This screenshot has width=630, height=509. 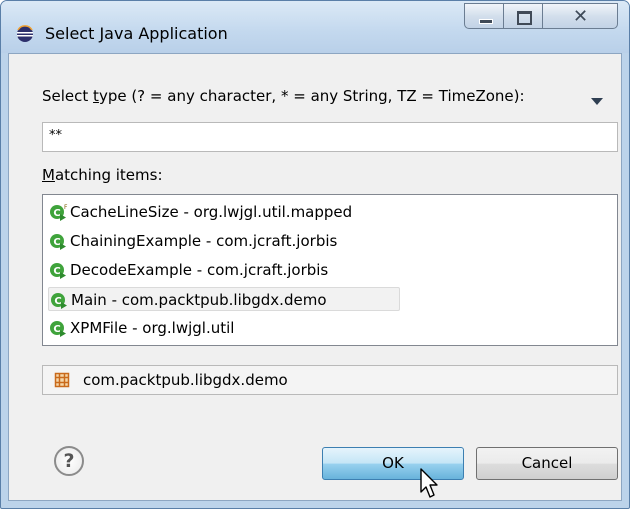 I want to click on java-class-run-final-icon: C F, so click(x=59, y=212).